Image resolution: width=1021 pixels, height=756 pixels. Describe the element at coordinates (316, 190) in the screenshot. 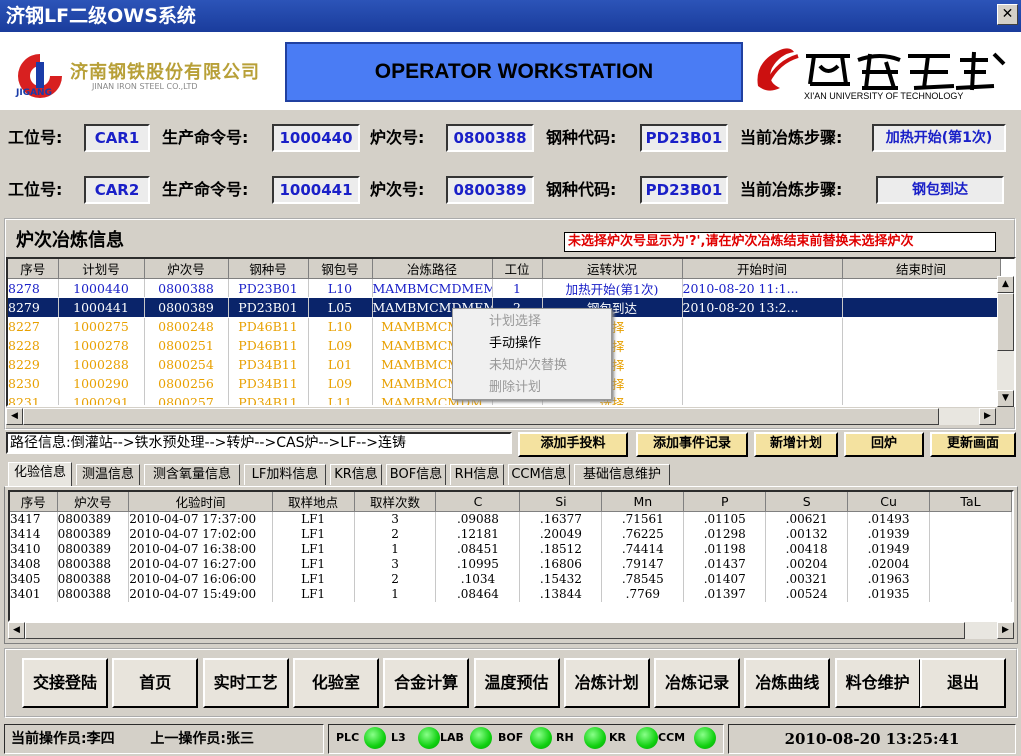

I see `order-value: 1000441` at that location.